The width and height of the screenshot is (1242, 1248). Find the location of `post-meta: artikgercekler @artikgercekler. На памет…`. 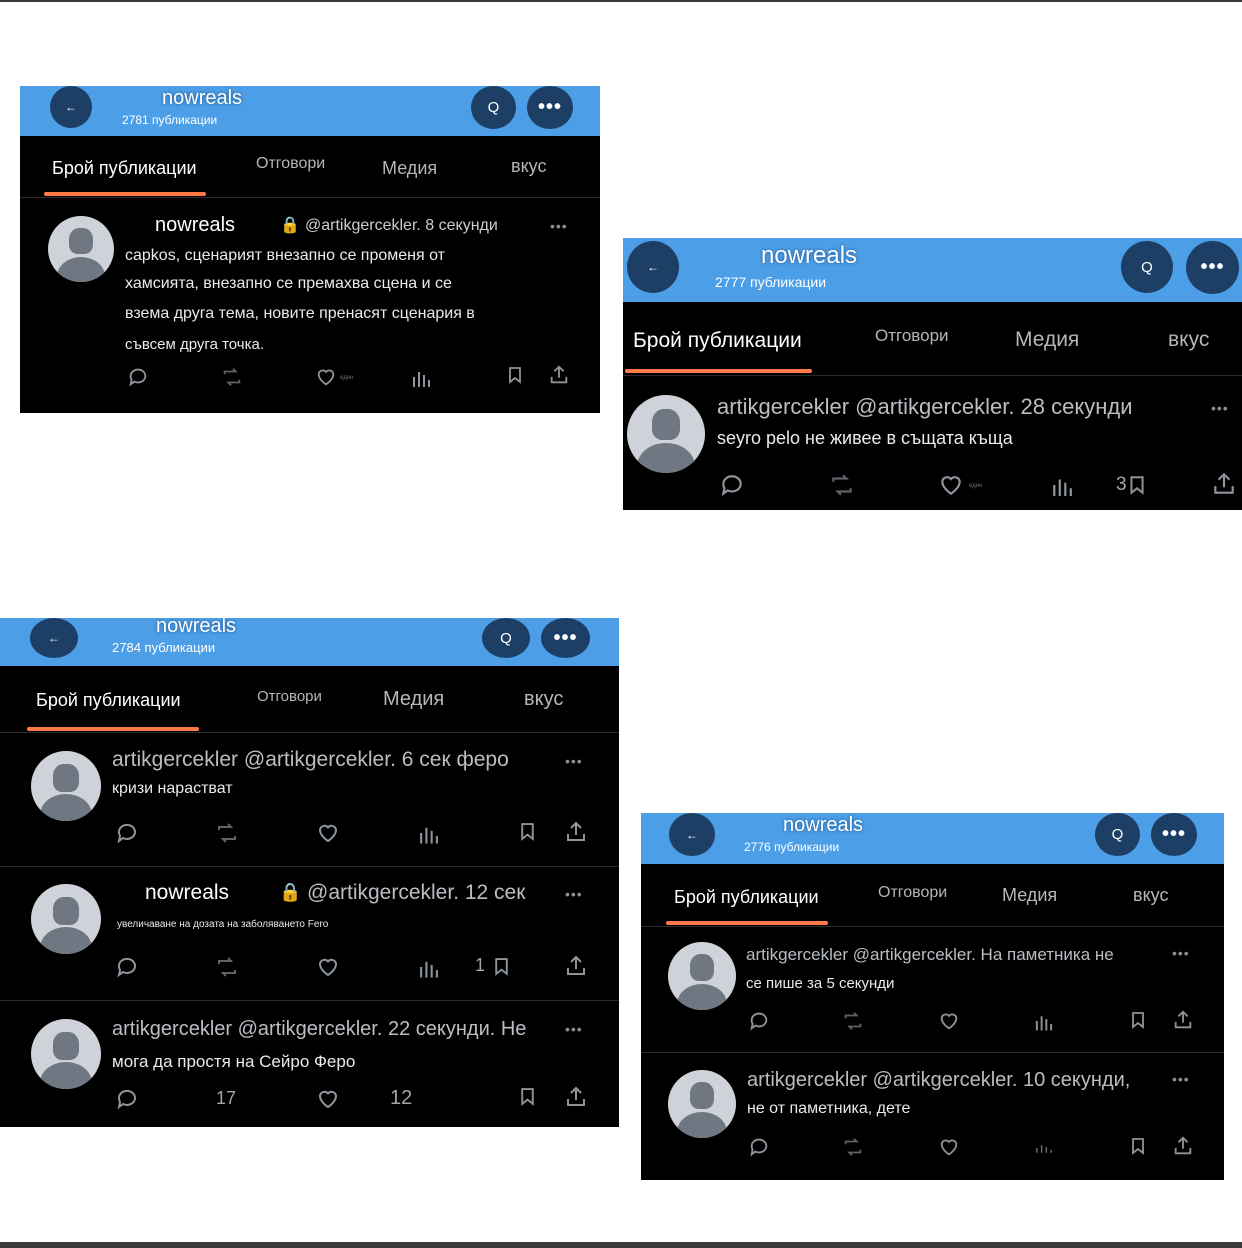

post-meta: artikgercekler @artikgercekler. На памет… is located at coordinates (930, 955).